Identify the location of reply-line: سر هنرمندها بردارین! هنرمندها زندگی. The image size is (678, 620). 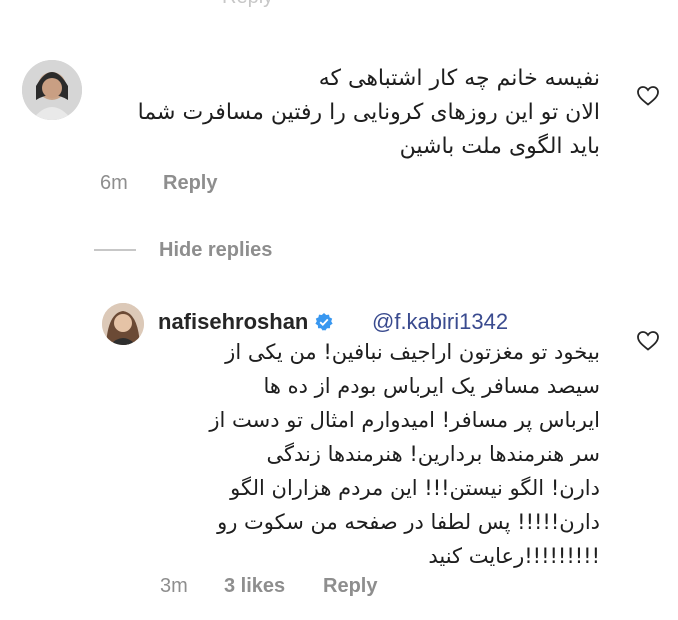
(433, 454).